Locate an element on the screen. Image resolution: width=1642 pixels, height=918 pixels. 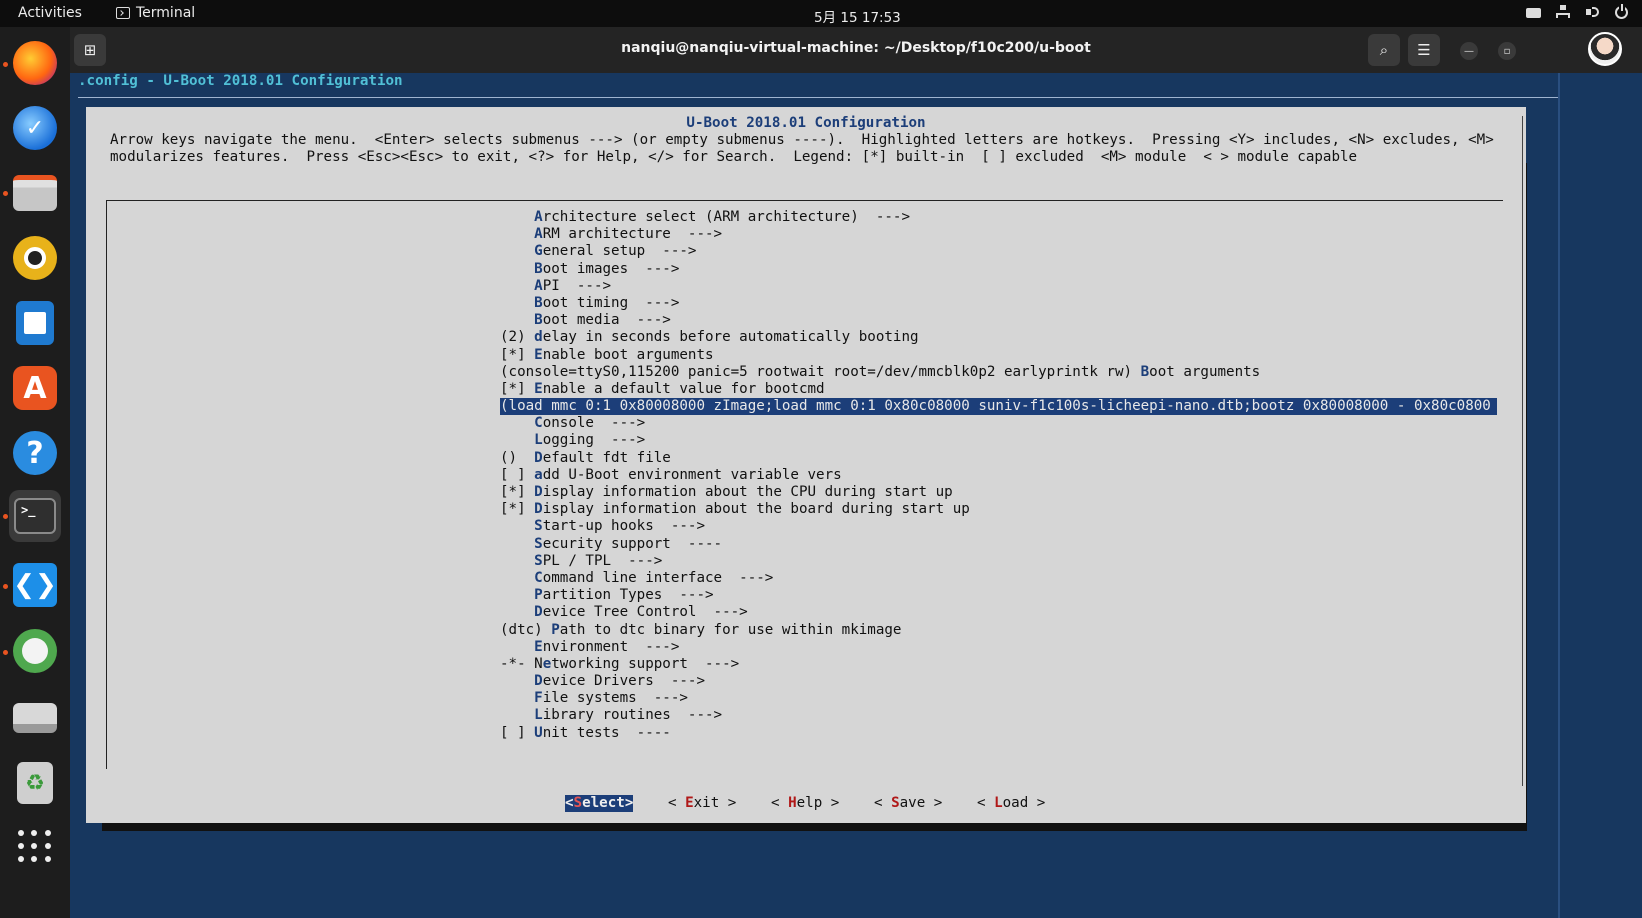
menu-item: [ ] Unit tests ---- is located at coordinates (998, 733).